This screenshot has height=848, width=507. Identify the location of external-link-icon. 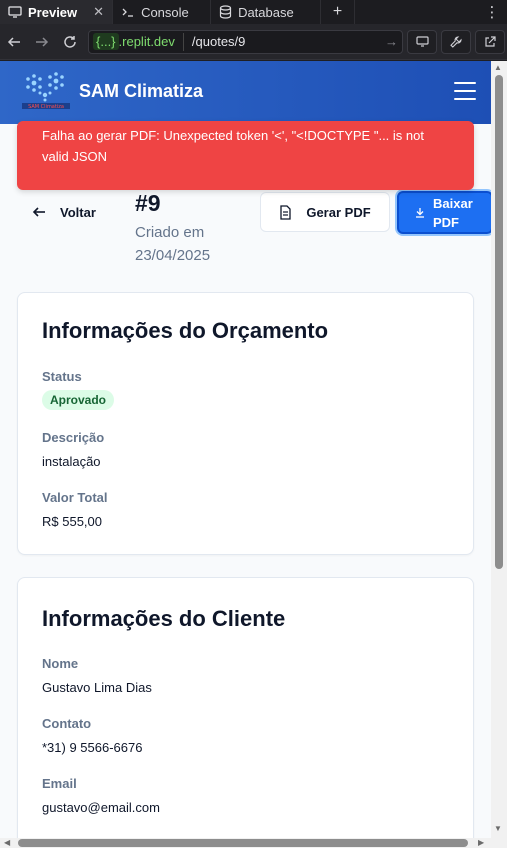
(490, 41).